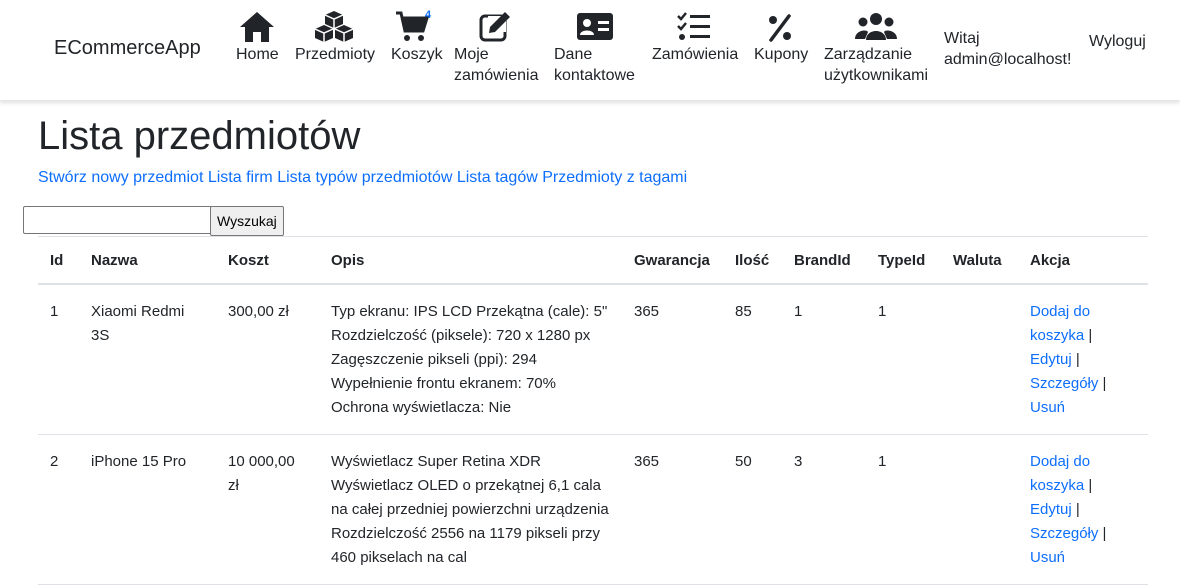 The width and height of the screenshot is (1180, 585). I want to click on col-header-koszt: Koszt, so click(267, 260).